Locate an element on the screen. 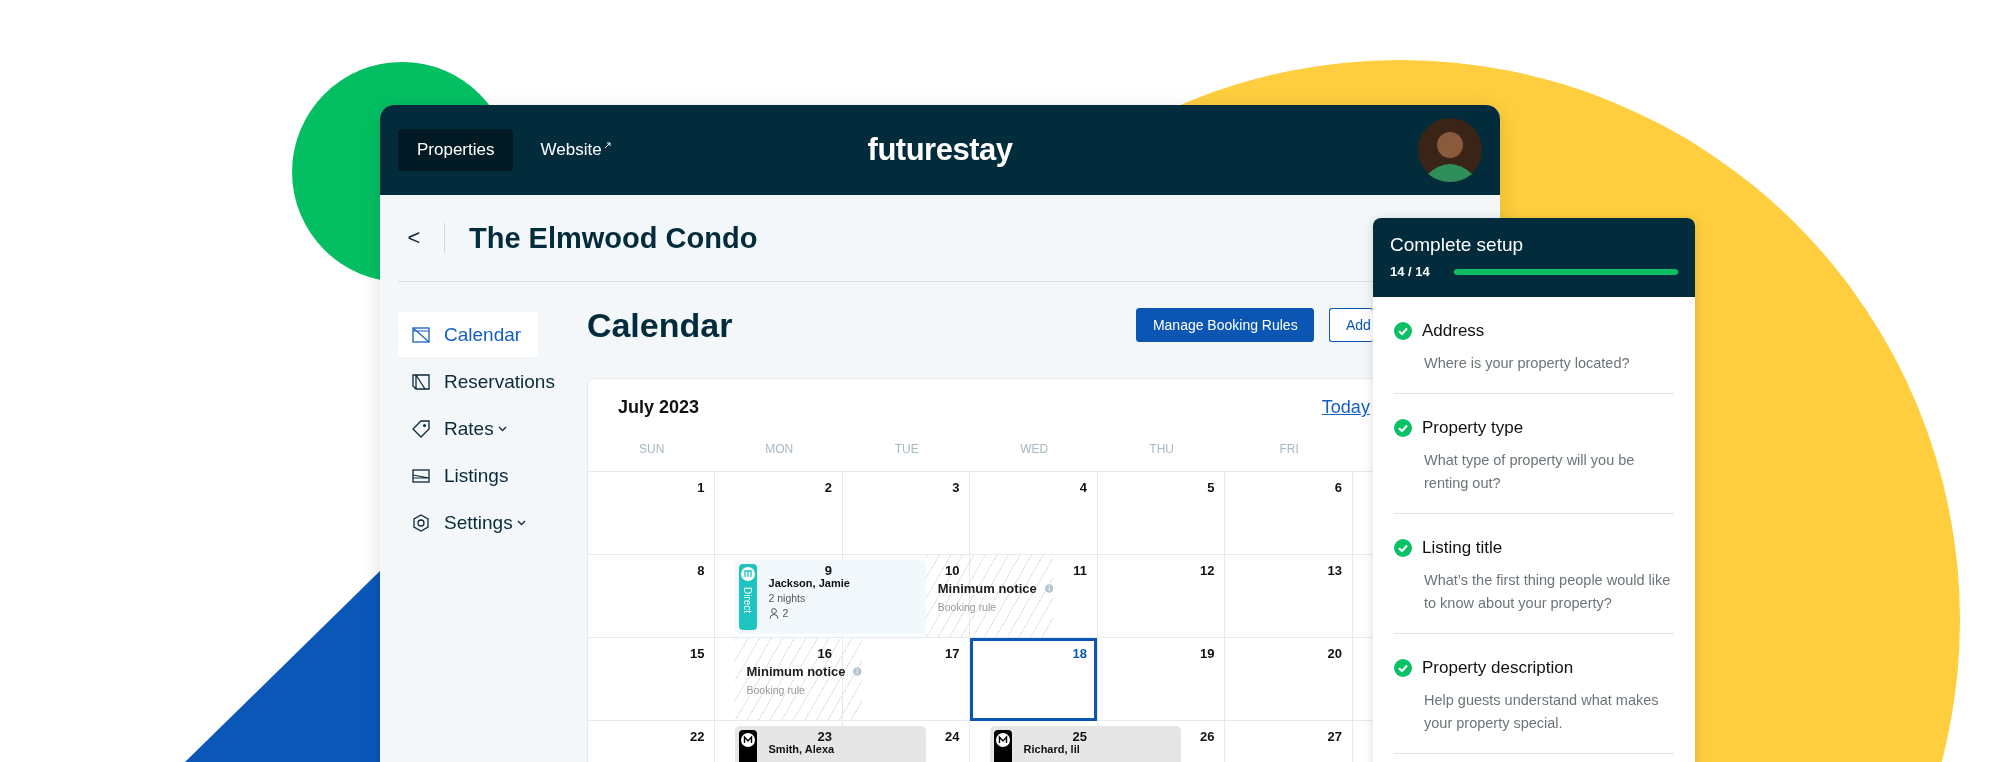 The height and width of the screenshot is (762, 2000). day-number: 4 is located at coordinates (1083, 488).